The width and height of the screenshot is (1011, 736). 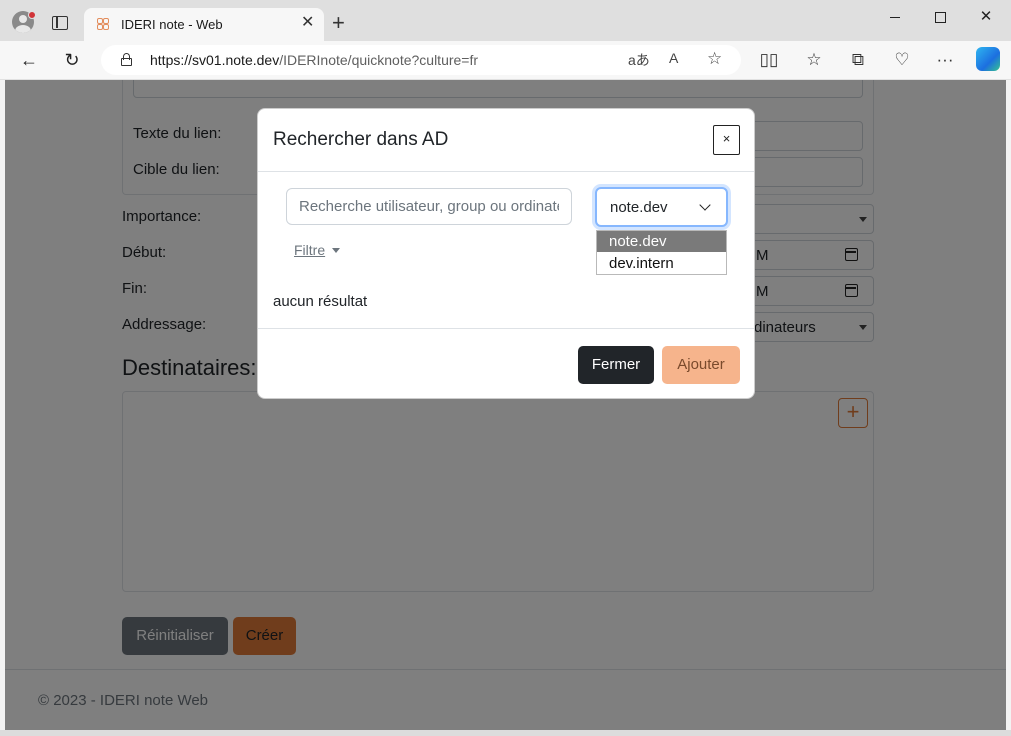 What do you see at coordinates (673, 58) in the screenshot?
I see `read-aloud-icon: A` at bounding box center [673, 58].